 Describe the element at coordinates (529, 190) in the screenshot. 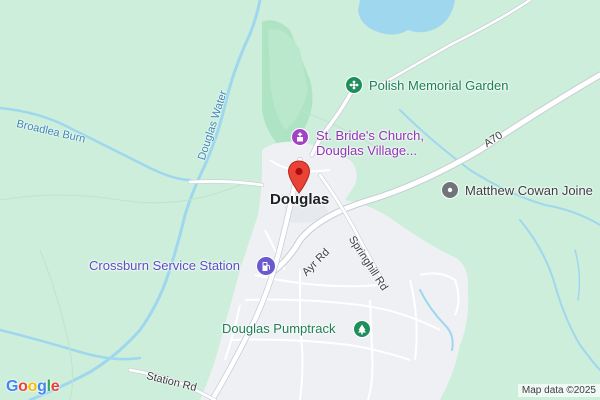

I see `matthew-cowan-label: Matthew Cowan Joine` at that location.